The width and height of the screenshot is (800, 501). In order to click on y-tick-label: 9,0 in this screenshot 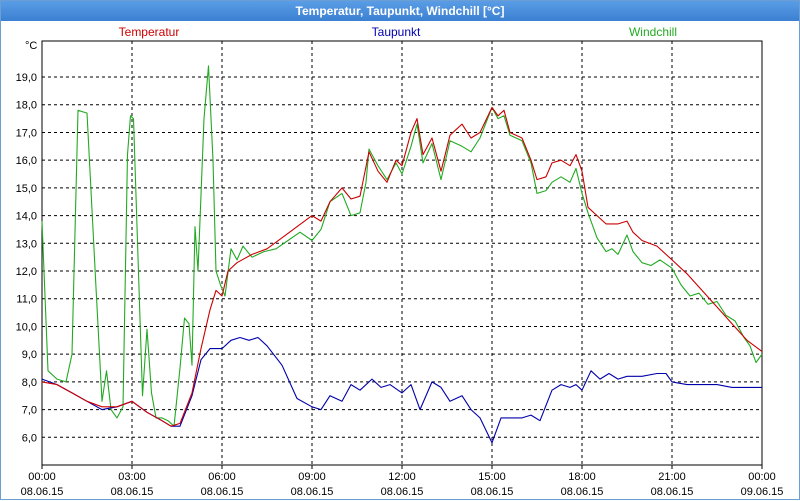, I will do `click(29, 355)`.